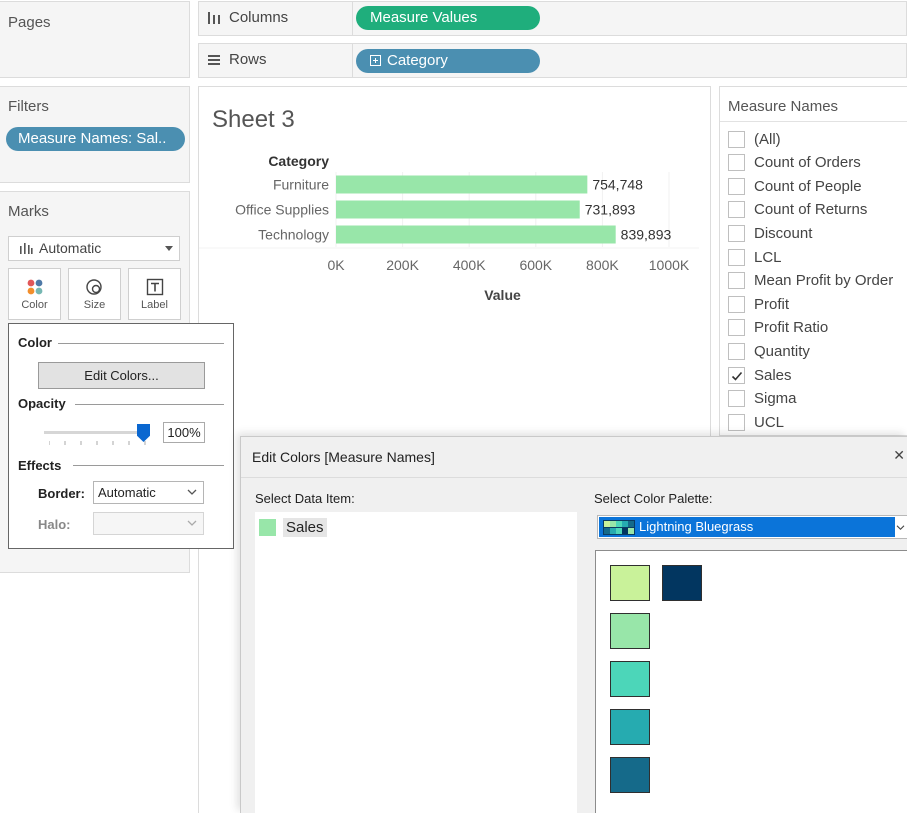 This screenshot has width=907, height=813. Describe the element at coordinates (778, 328) in the screenshot. I see `legend-item: Profit Ratio` at that location.